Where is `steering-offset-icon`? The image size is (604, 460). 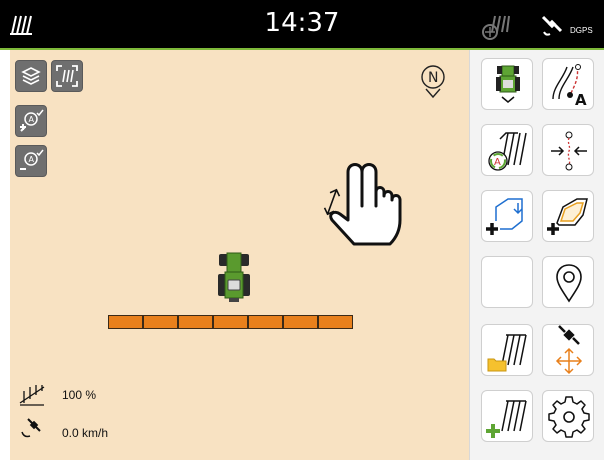 steering-offset-icon is located at coordinates (569, 151).